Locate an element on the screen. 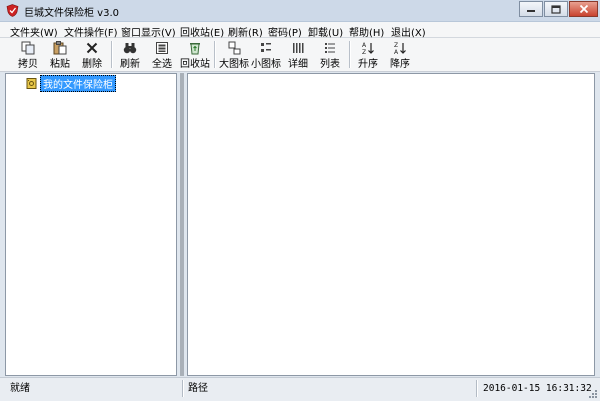  sort-descending-button: Z A 降序 is located at coordinates (400, 54).